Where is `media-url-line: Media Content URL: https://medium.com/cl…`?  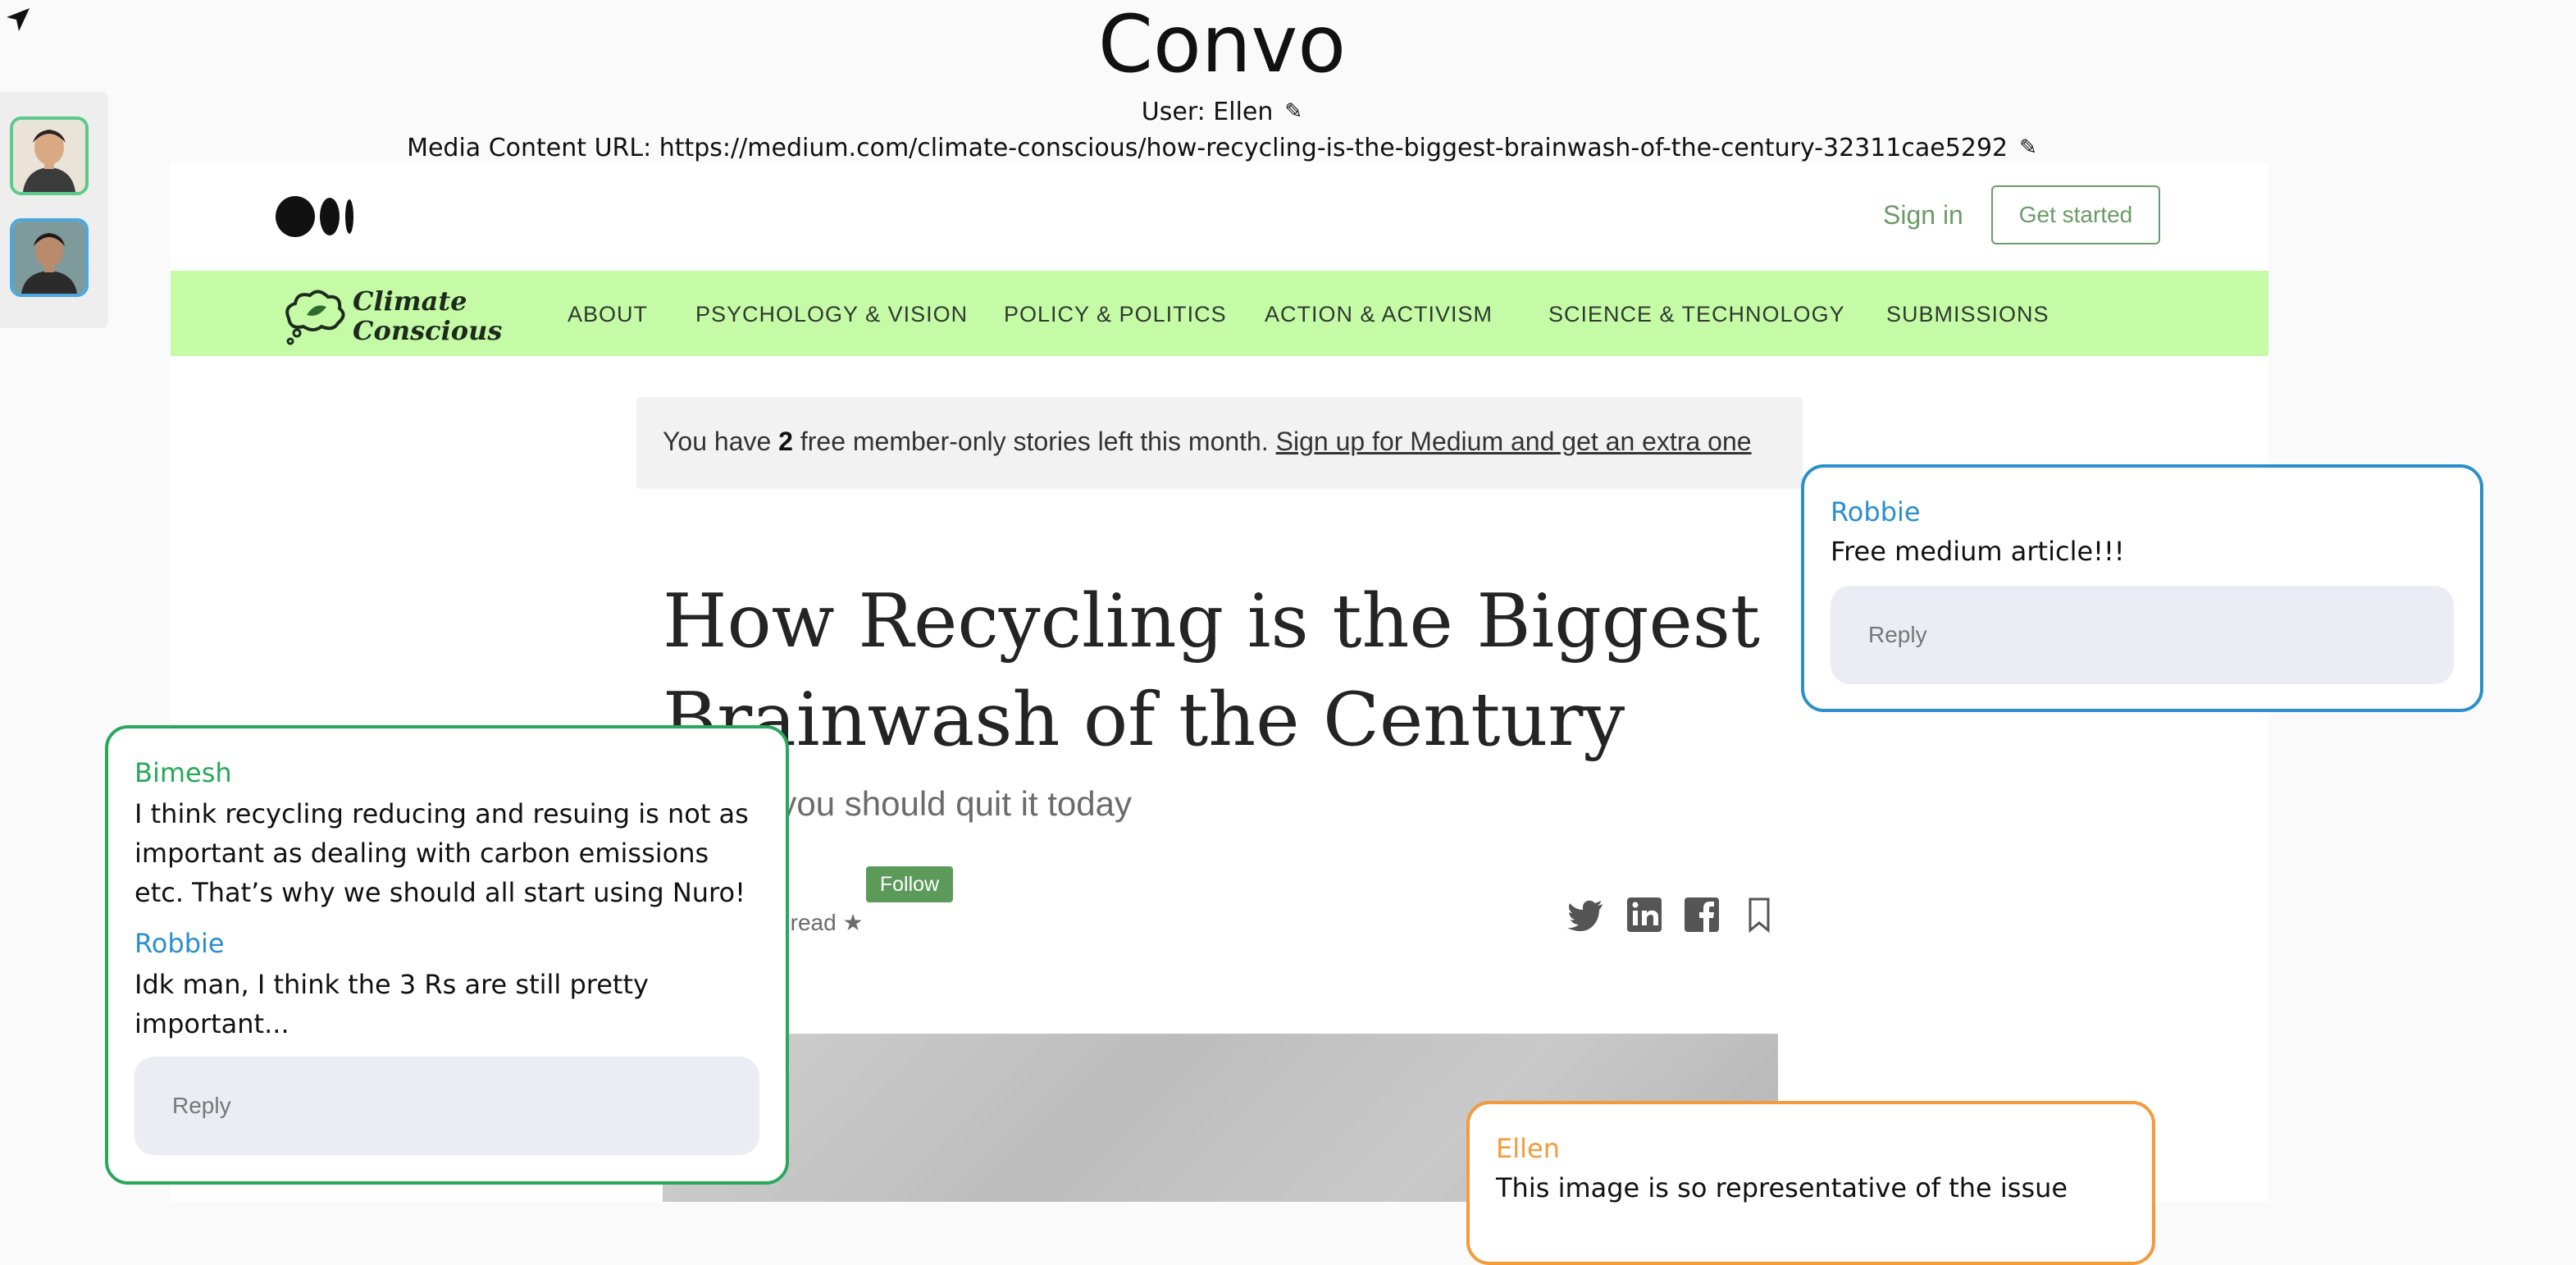
media-url-line: Media Content URL: https://medium.com/cl… is located at coordinates (1222, 148).